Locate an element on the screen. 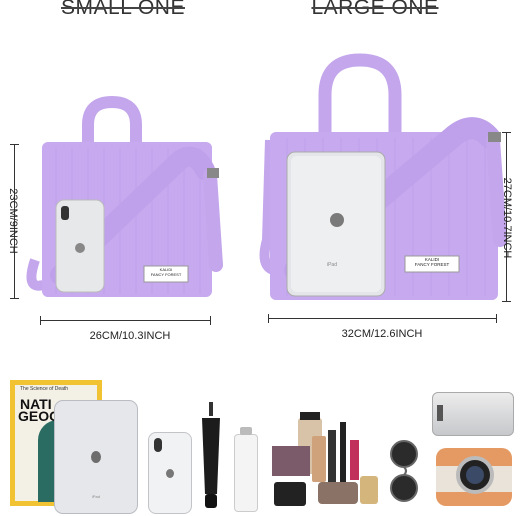  large-width-label: 32CM/12.6INCH is located at coordinates (382, 334).